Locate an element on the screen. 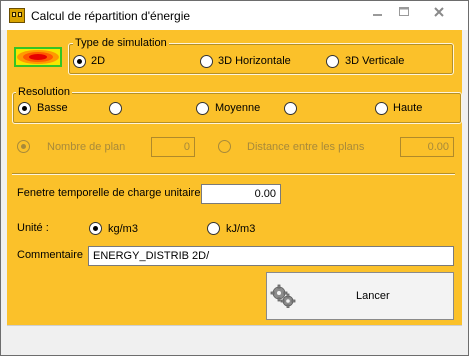  lancer-button: Lancer is located at coordinates (360, 296).